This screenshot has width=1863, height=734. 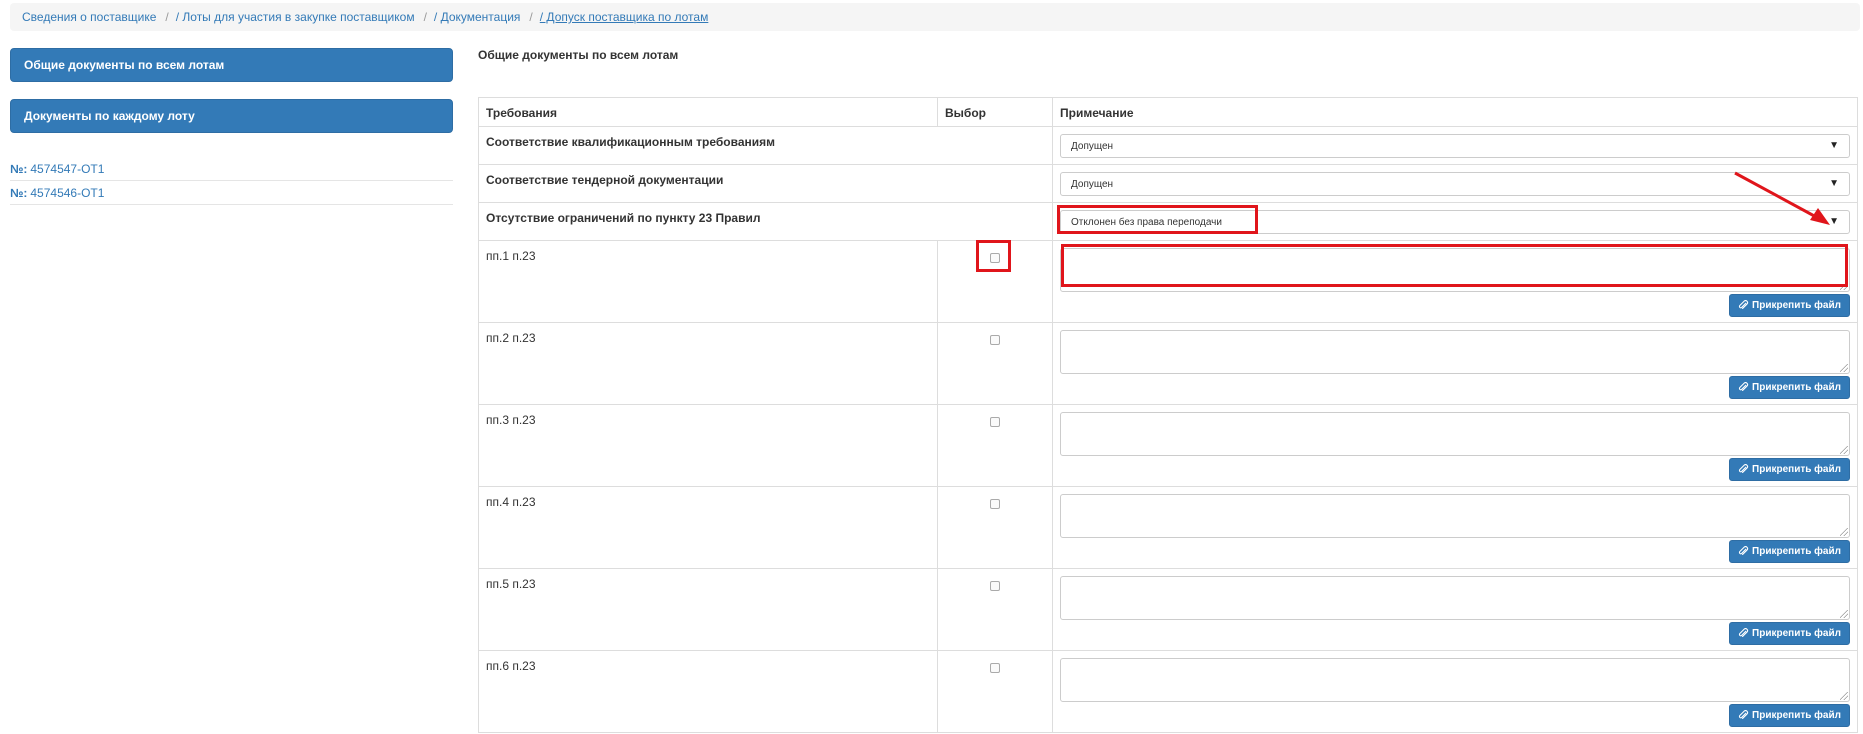 What do you see at coordinates (1782, 198) in the screenshot?
I see `arrow-annotation-icon` at bounding box center [1782, 198].